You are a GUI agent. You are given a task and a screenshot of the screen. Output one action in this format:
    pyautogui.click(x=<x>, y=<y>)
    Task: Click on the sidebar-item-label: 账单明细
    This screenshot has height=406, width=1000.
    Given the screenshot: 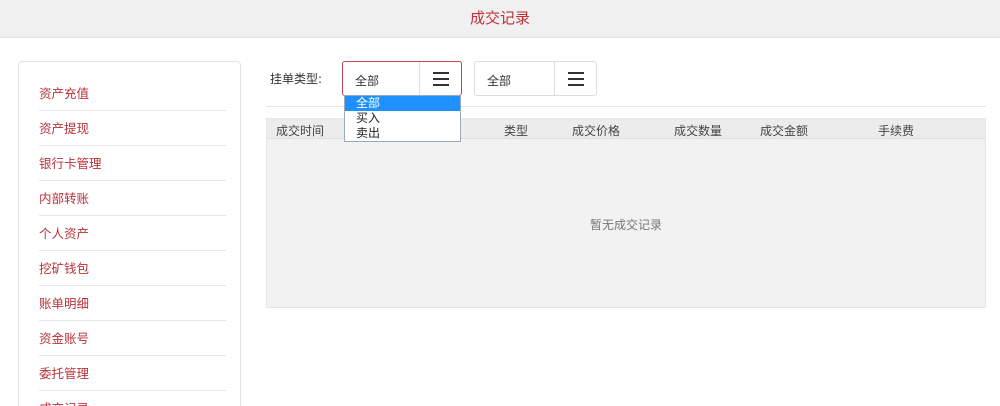 What is the action you would take?
    pyautogui.click(x=64, y=303)
    